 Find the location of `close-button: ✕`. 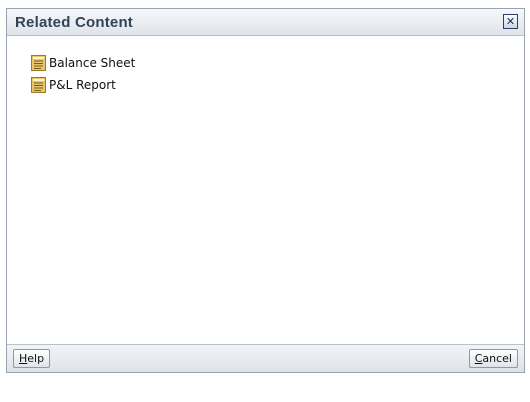

close-button: ✕ is located at coordinates (510, 21).